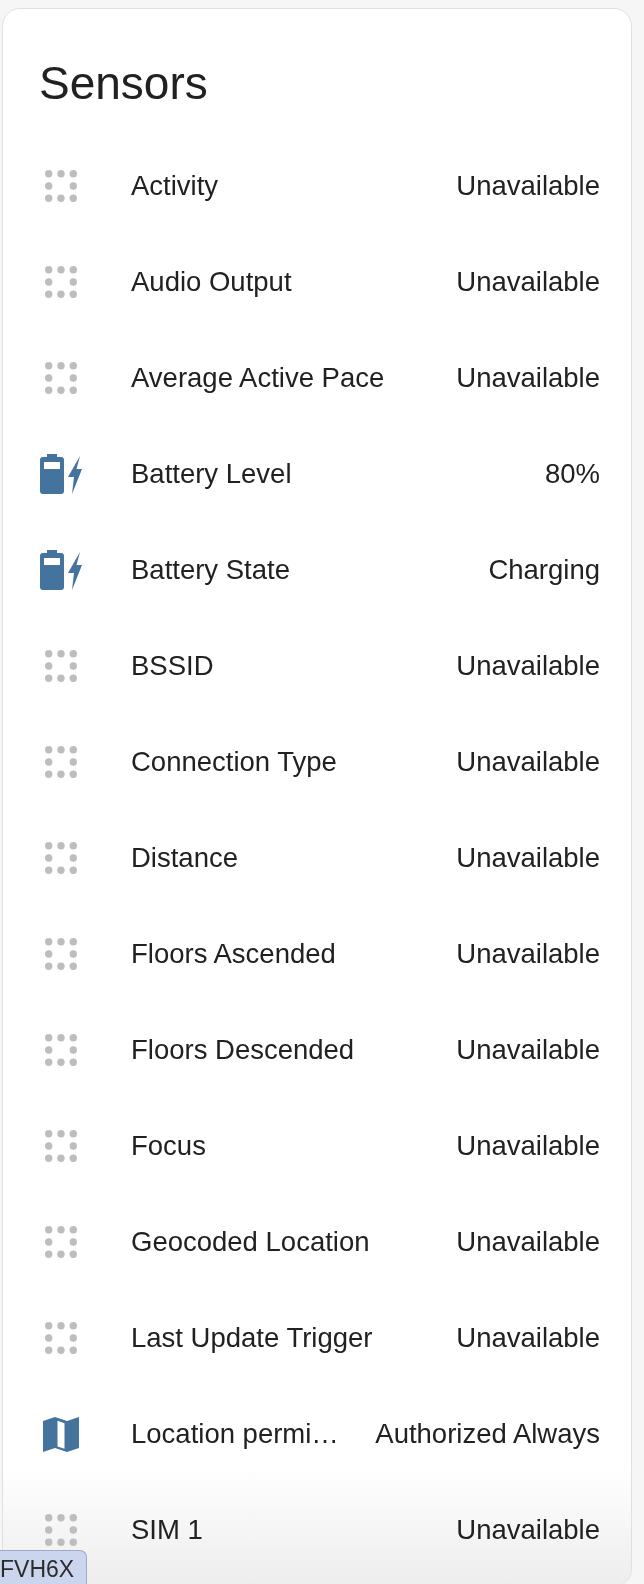  What do you see at coordinates (211, 474) in the screenshot?
I see `sensor-name: Battery Level` at bounding box center [211, 474].